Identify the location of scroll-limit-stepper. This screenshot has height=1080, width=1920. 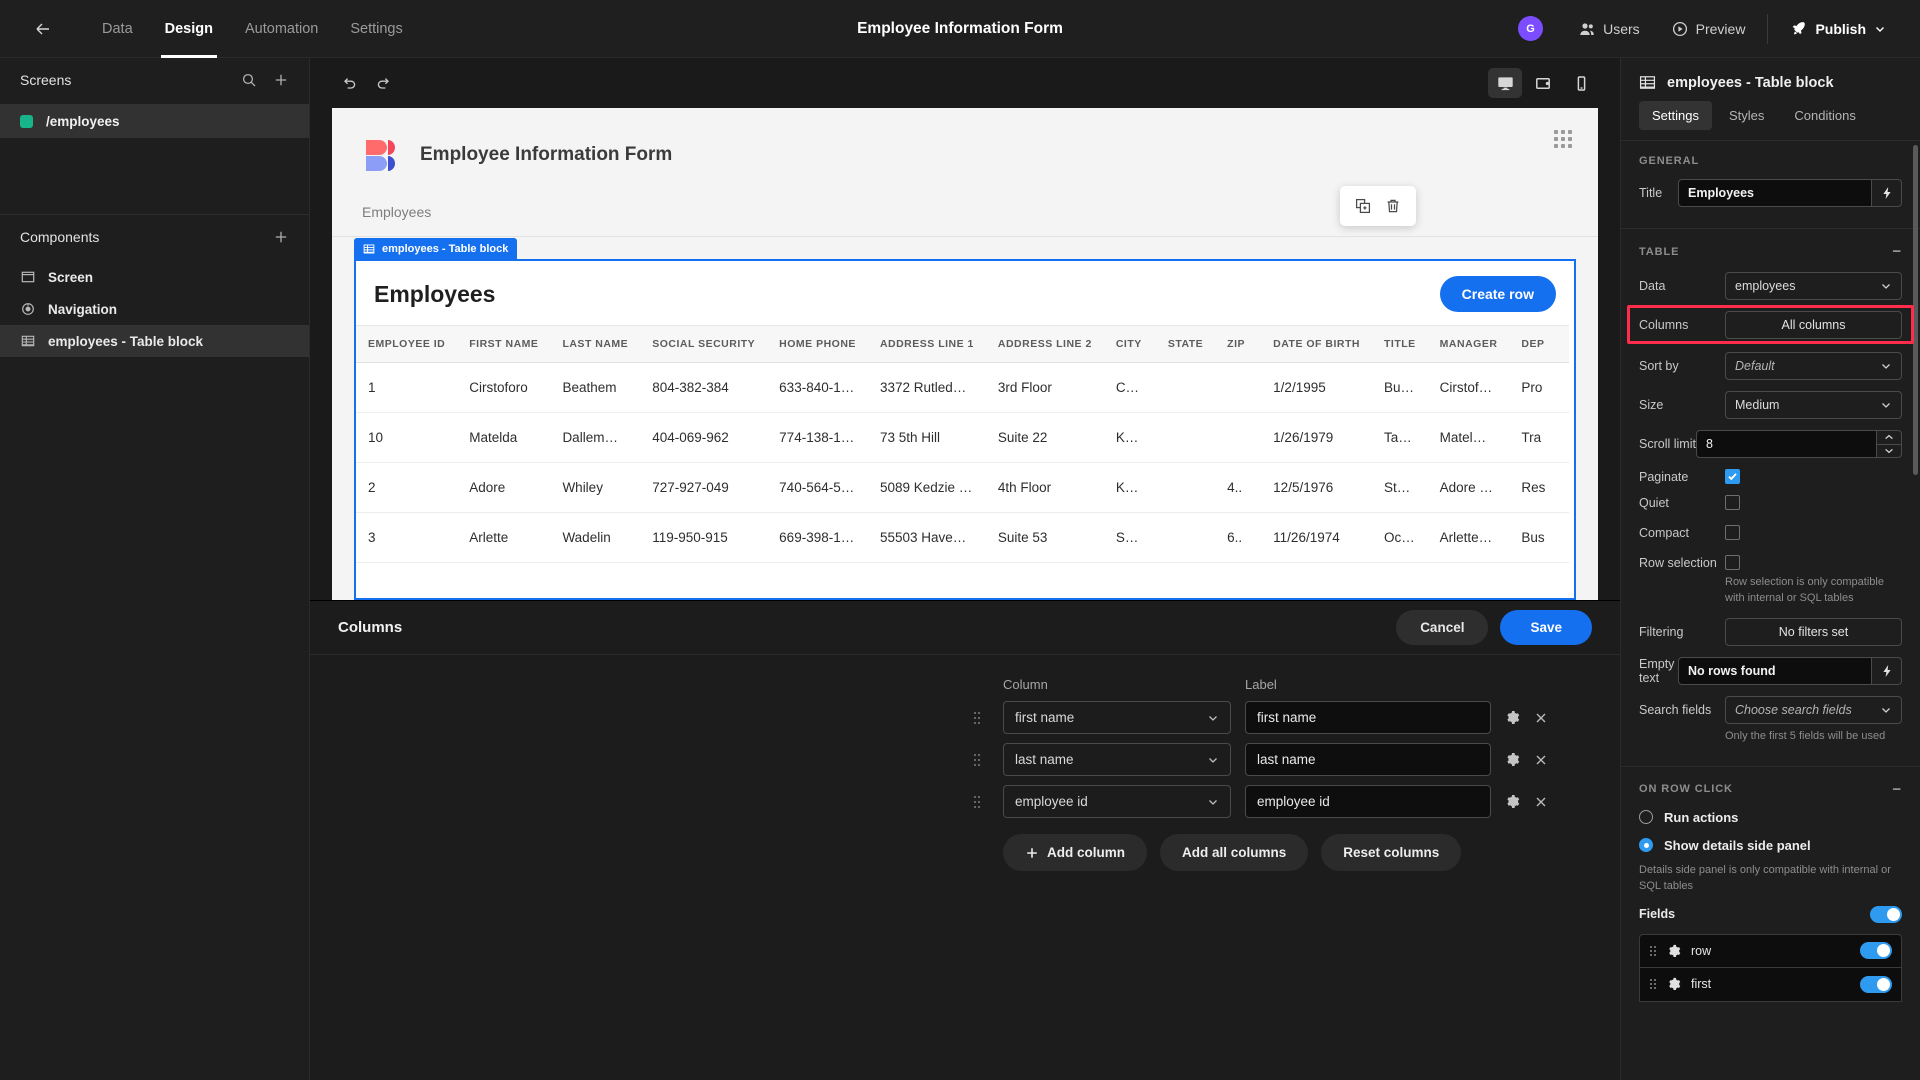
(1889, 444).